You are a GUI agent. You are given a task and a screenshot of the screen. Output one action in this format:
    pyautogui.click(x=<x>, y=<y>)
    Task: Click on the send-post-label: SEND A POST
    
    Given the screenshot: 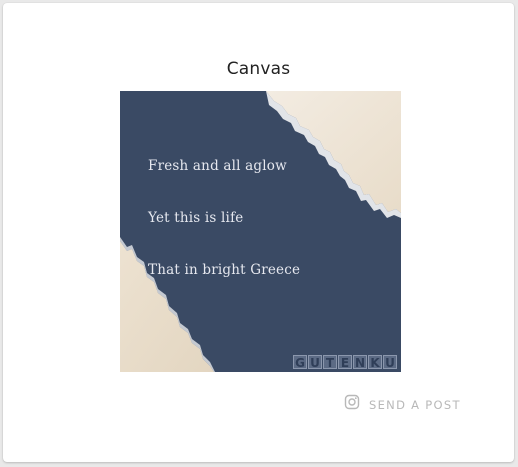 What is the action you would take?
    pyautogui.click(x=415, y=404)
    